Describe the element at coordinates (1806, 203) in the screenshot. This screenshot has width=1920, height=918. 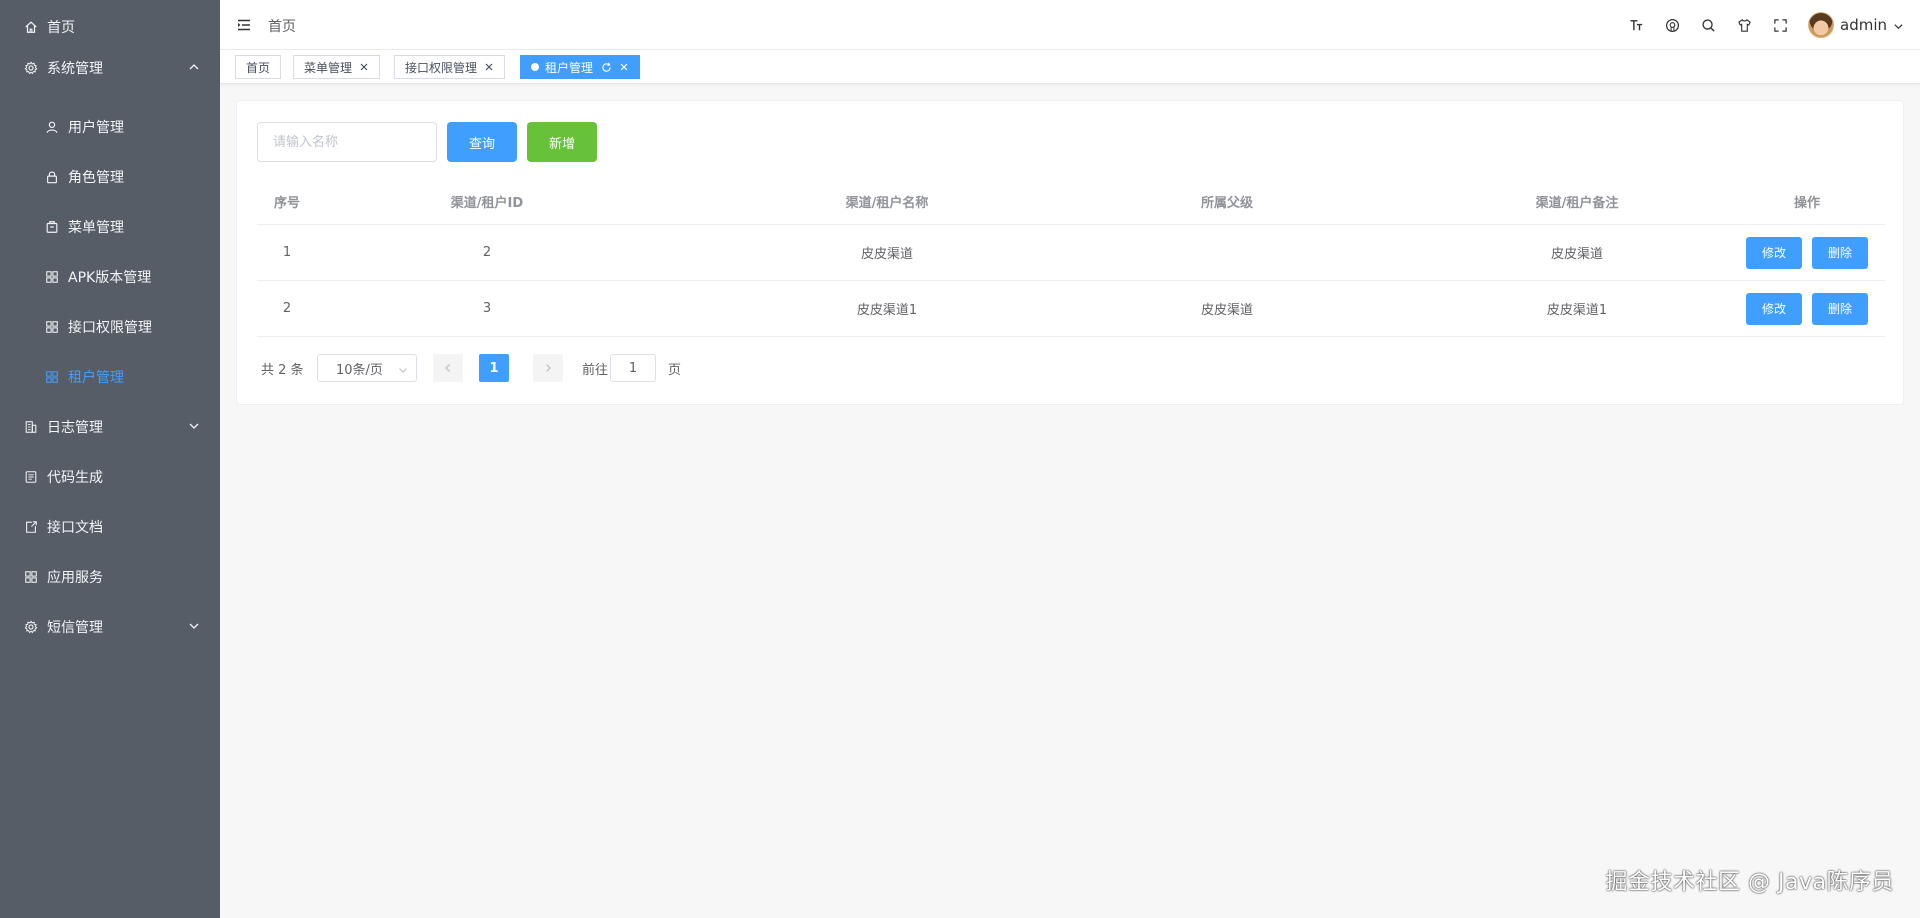
I see `column-header: 操作` at that location.